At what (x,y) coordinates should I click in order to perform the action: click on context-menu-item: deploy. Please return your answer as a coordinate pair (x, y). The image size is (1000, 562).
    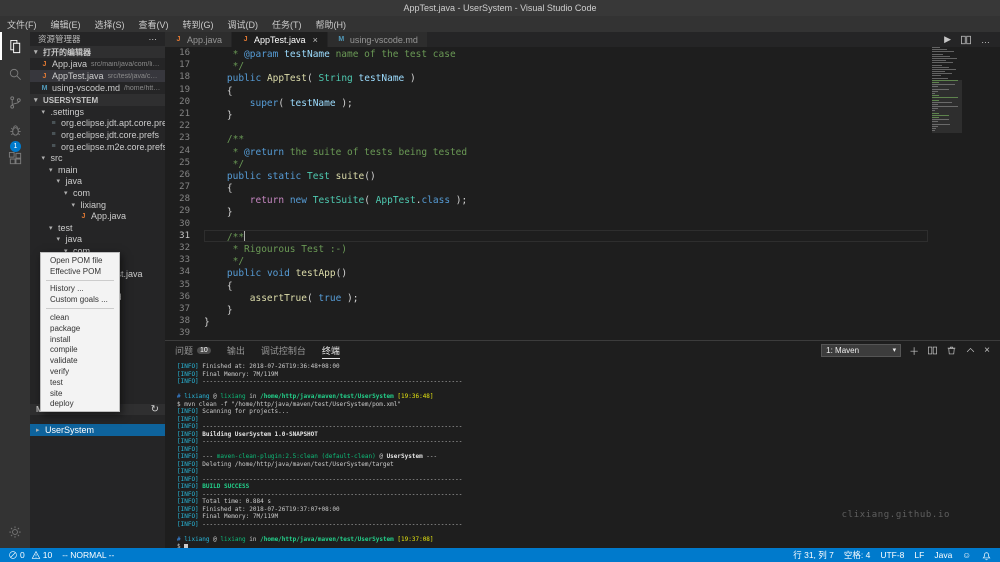
    Looking at the image, I should click on (80, 404).